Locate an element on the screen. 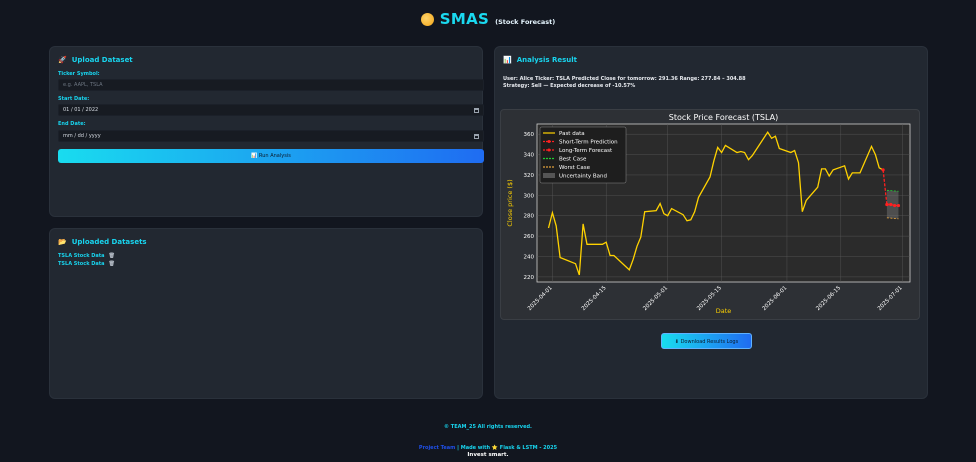  x-tick-label: 2025-05-01 is located at coordinates (655, 298).